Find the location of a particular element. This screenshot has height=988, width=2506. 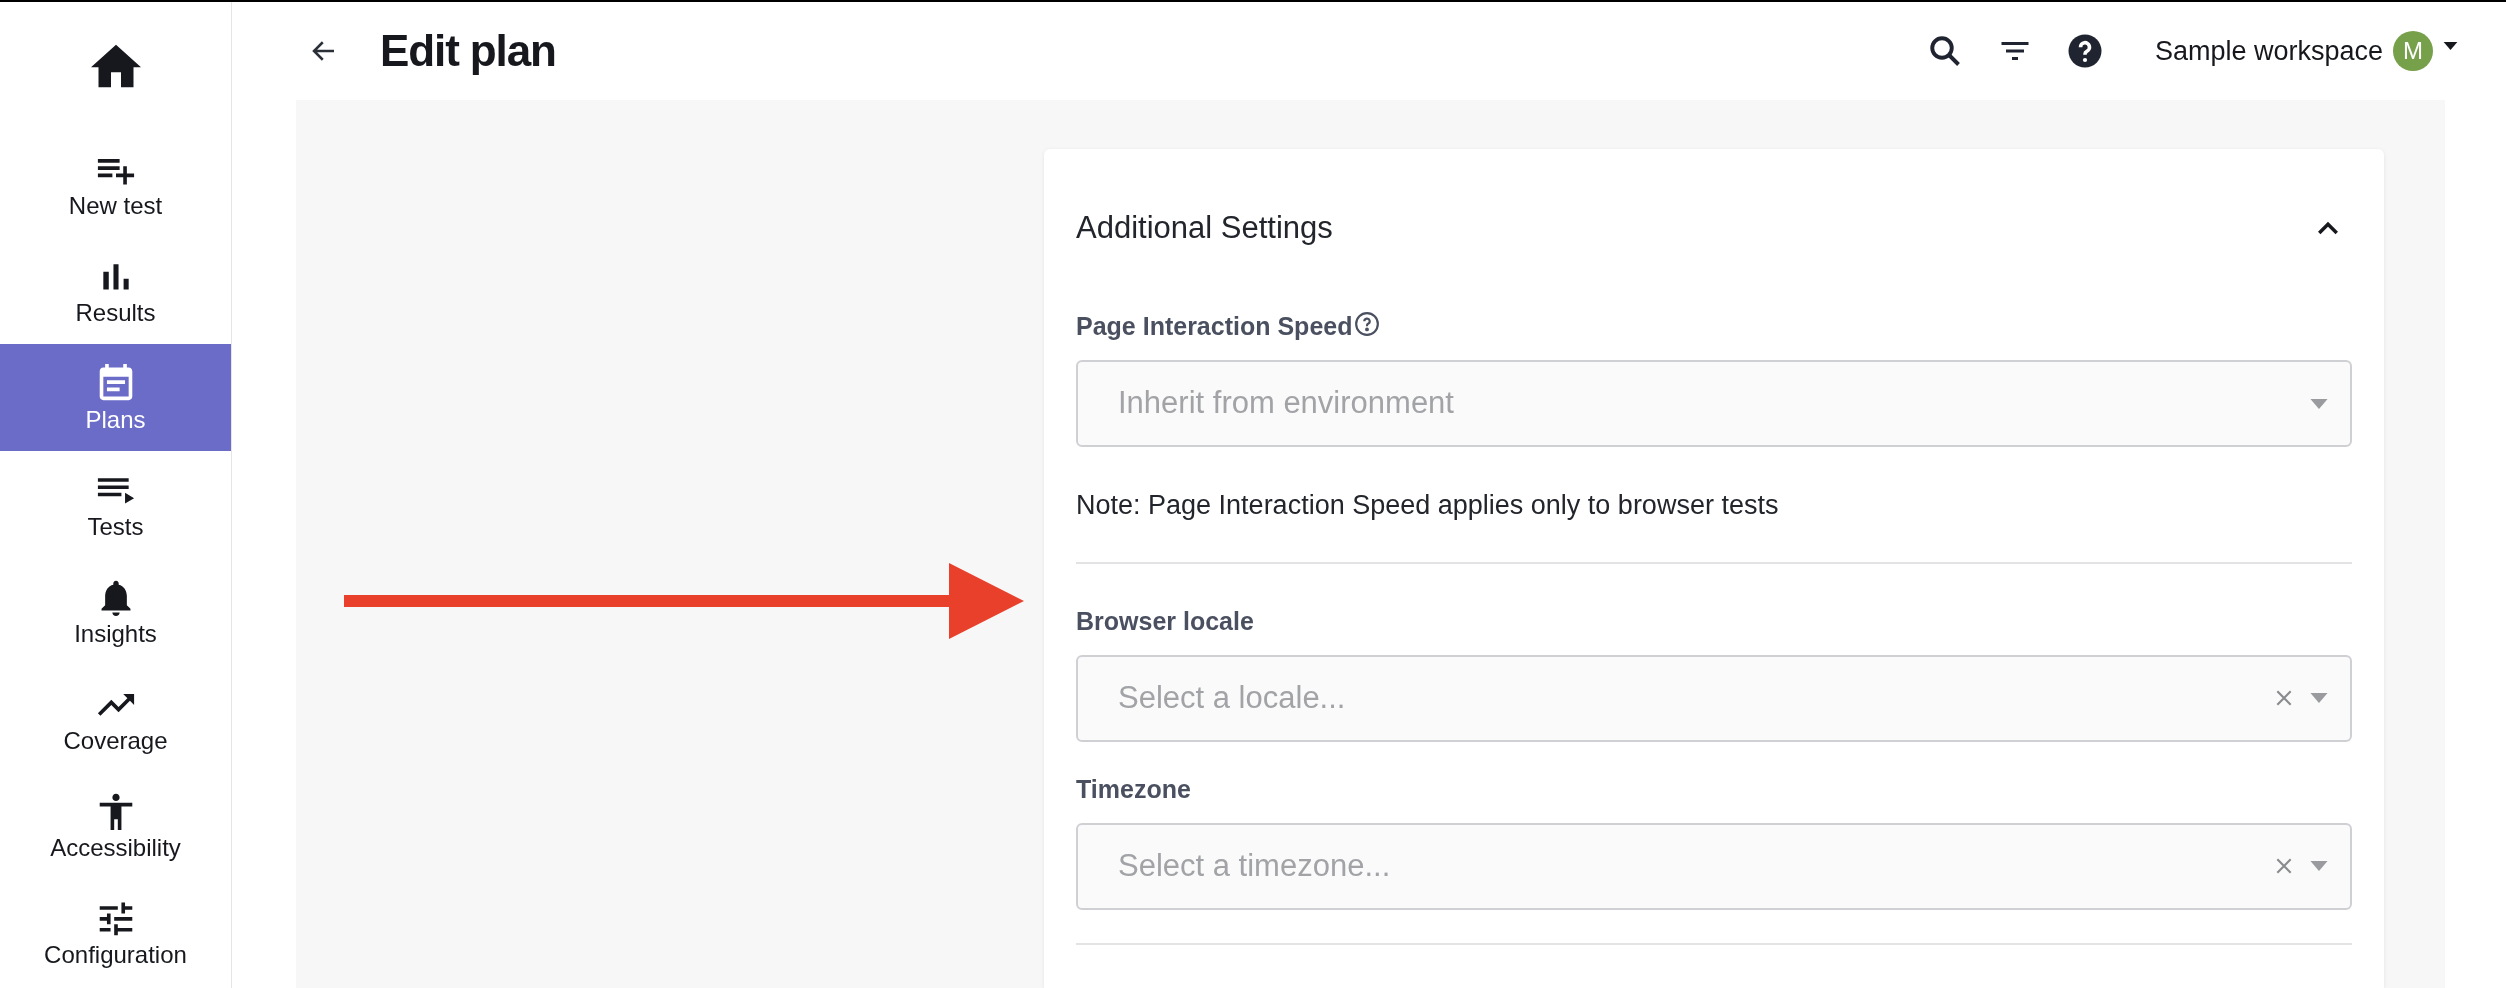

sidebar-item: Accessibility is located at coordinates (115, 825).